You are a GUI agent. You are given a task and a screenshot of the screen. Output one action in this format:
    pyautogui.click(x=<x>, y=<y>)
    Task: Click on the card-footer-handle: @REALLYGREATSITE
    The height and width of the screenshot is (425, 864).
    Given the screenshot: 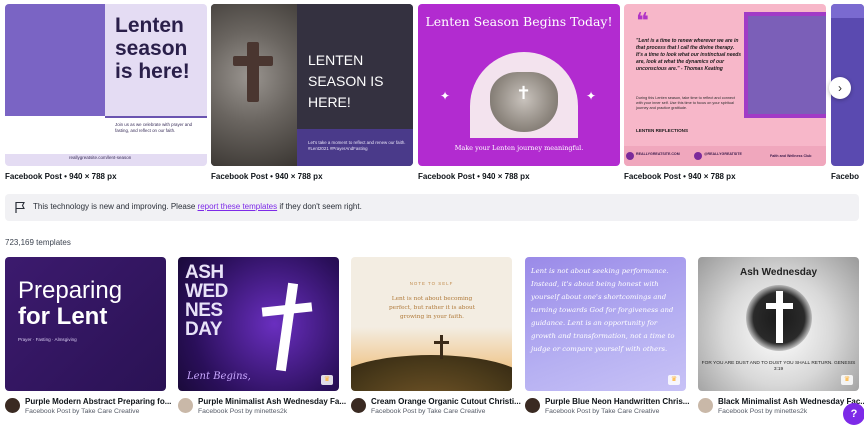 What is the action you would take?
    pyautogui.click(x=723, y=154)
    